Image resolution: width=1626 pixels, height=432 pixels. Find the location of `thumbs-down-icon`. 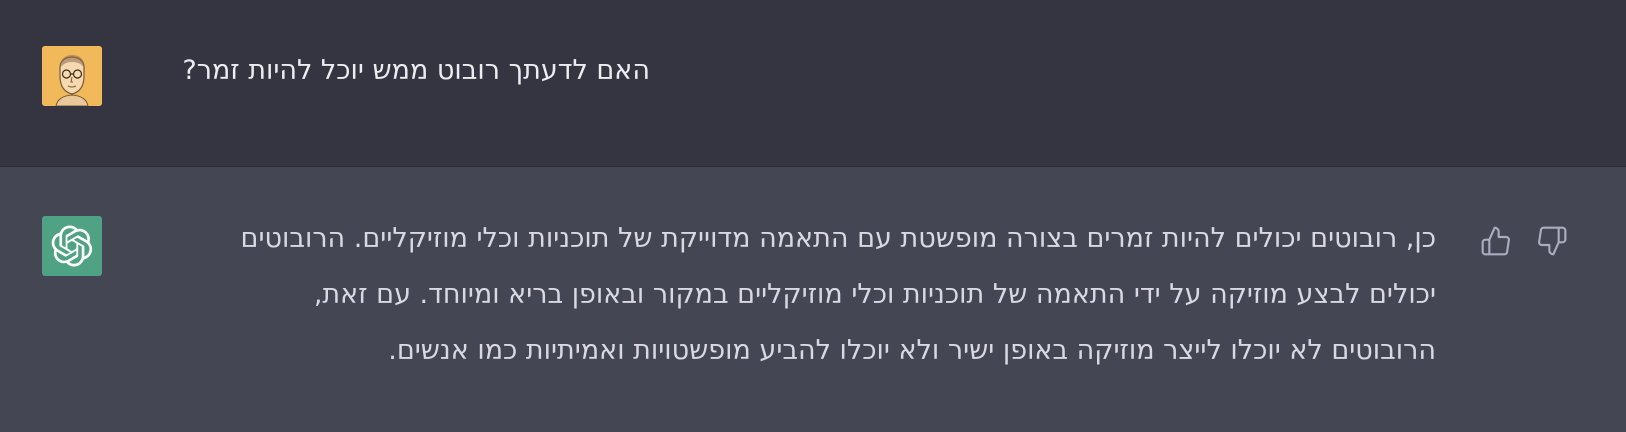

thumbs-down-icon is located at coordinates (1552, 241).